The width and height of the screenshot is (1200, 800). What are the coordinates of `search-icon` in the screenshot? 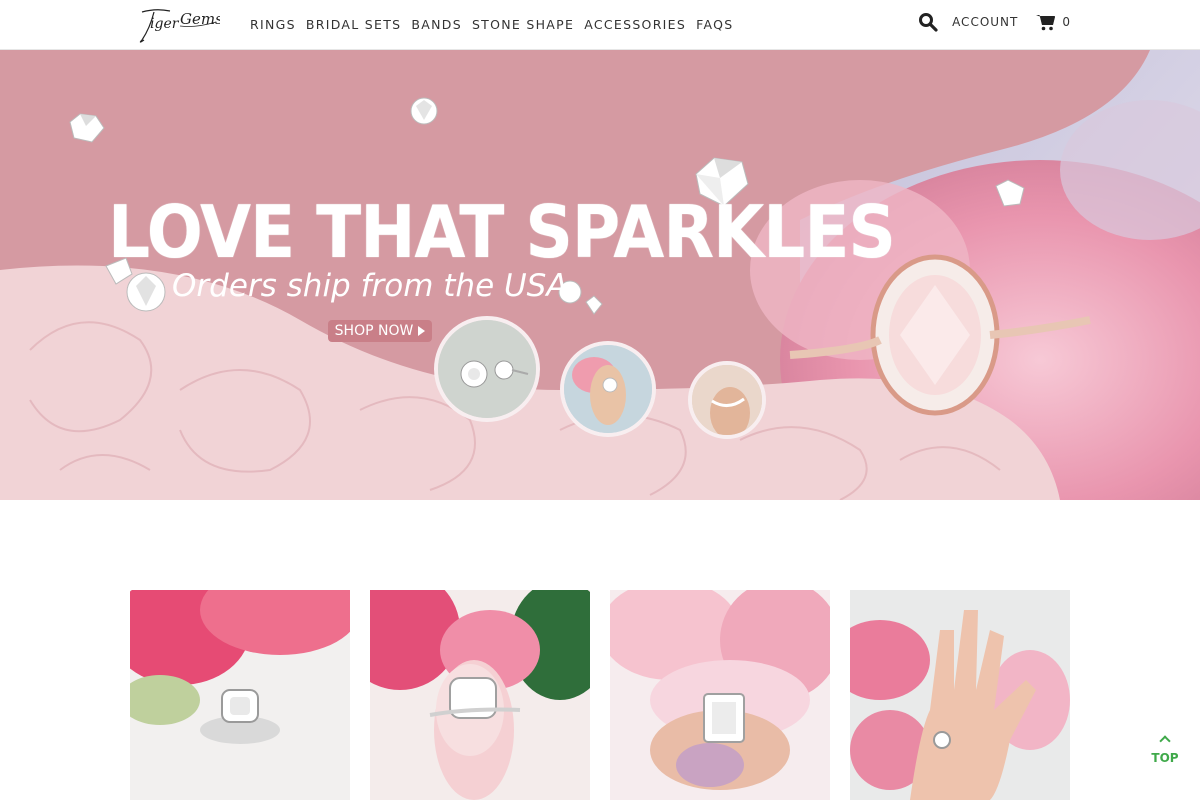 It's located at (928, 22).